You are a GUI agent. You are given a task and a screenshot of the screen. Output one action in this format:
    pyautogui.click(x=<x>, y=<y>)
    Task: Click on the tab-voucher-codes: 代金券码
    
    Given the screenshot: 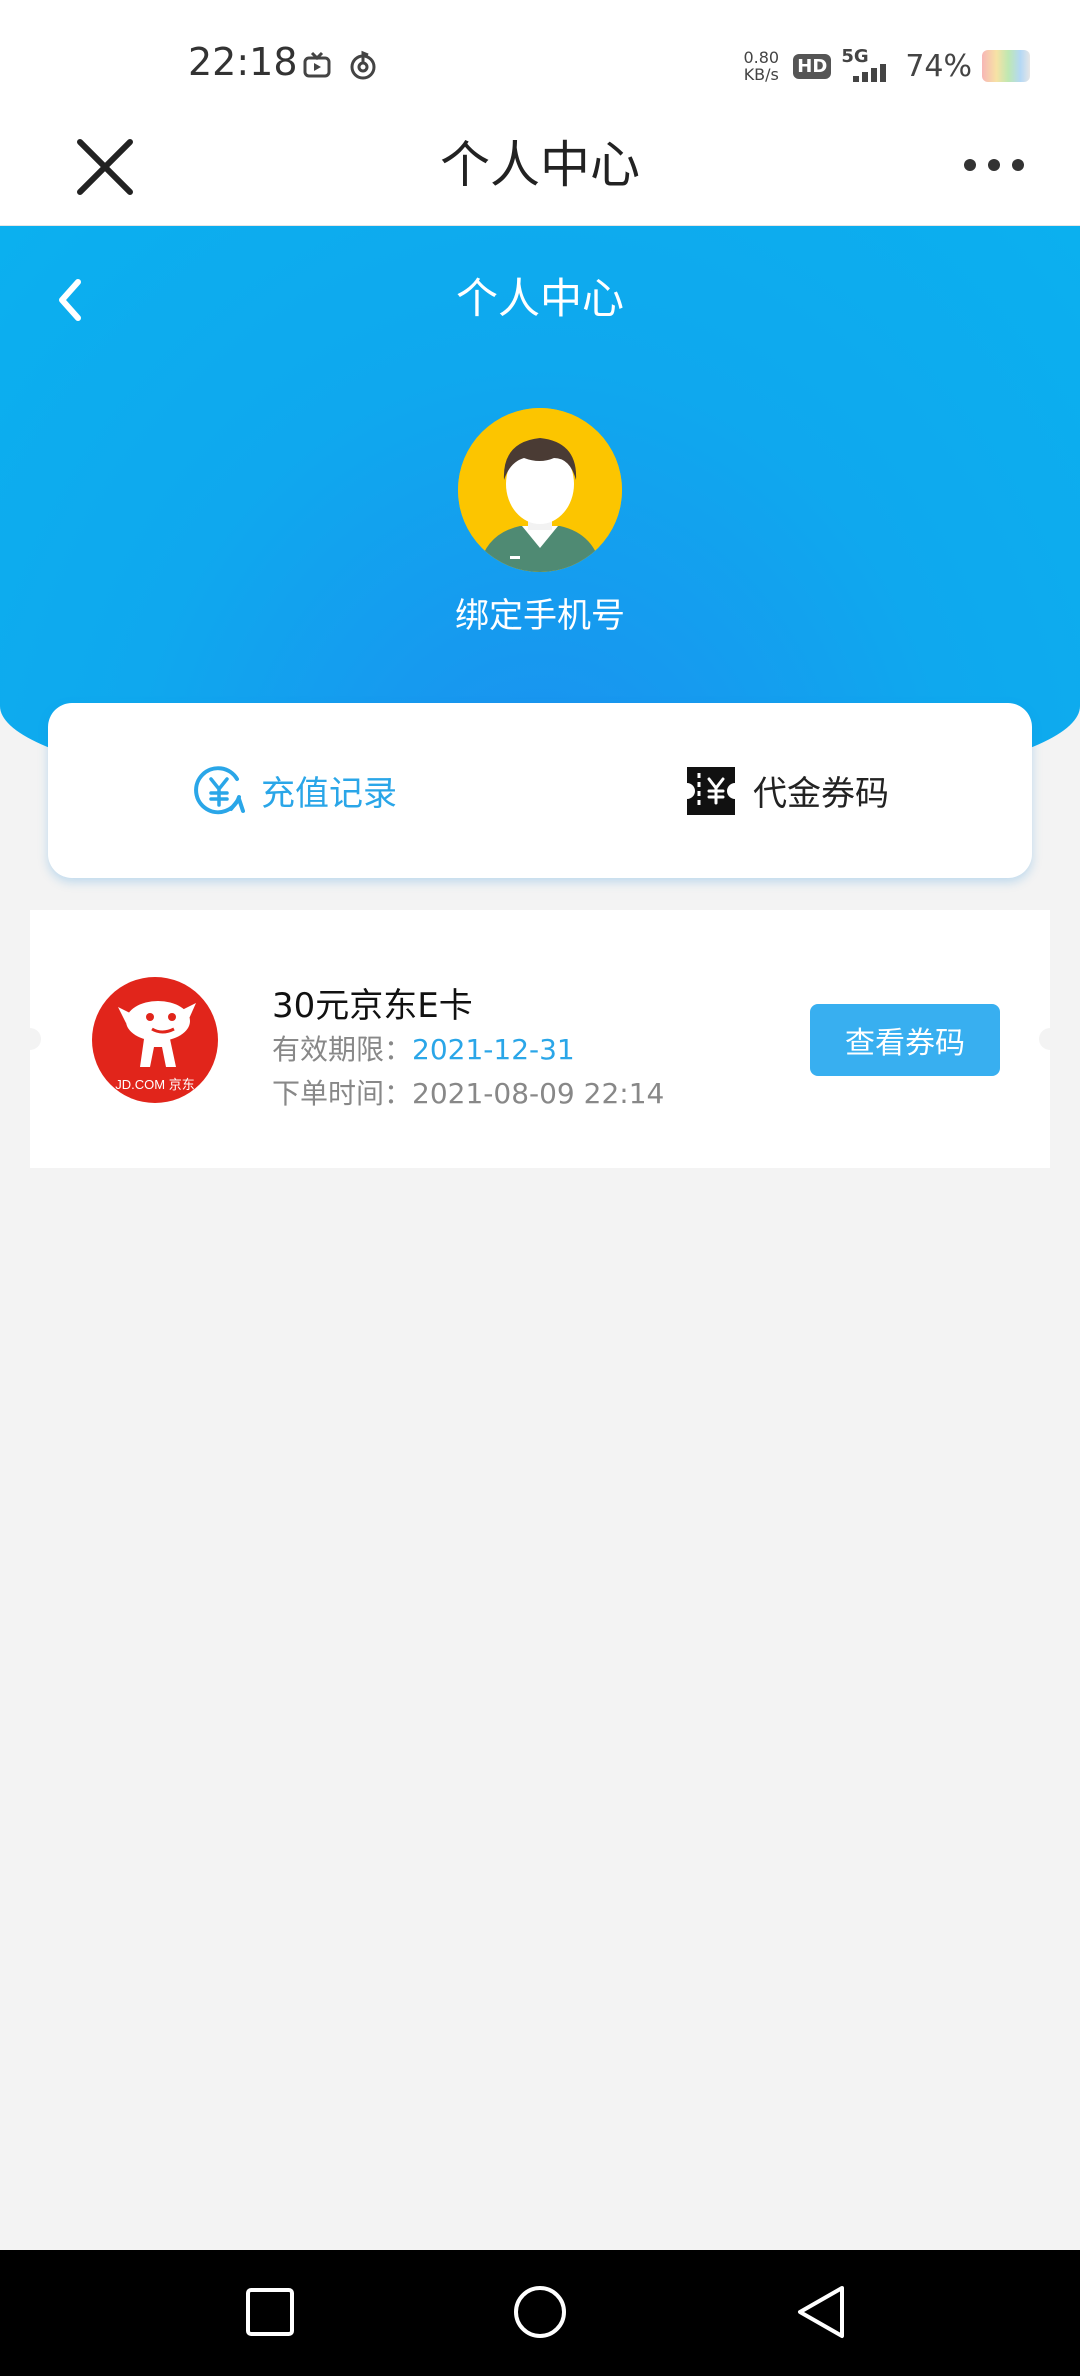 What is the action you would take?
    pyautogui.click(x=786, y=790)
    